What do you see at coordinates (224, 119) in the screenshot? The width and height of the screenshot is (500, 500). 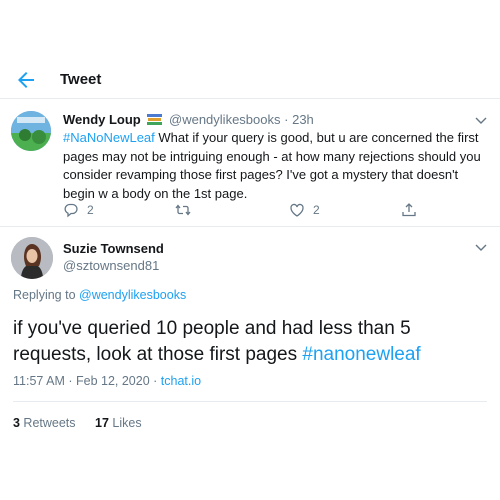 I see `author-handle: @wendylikesbooks` at bounding box center [224, 119].